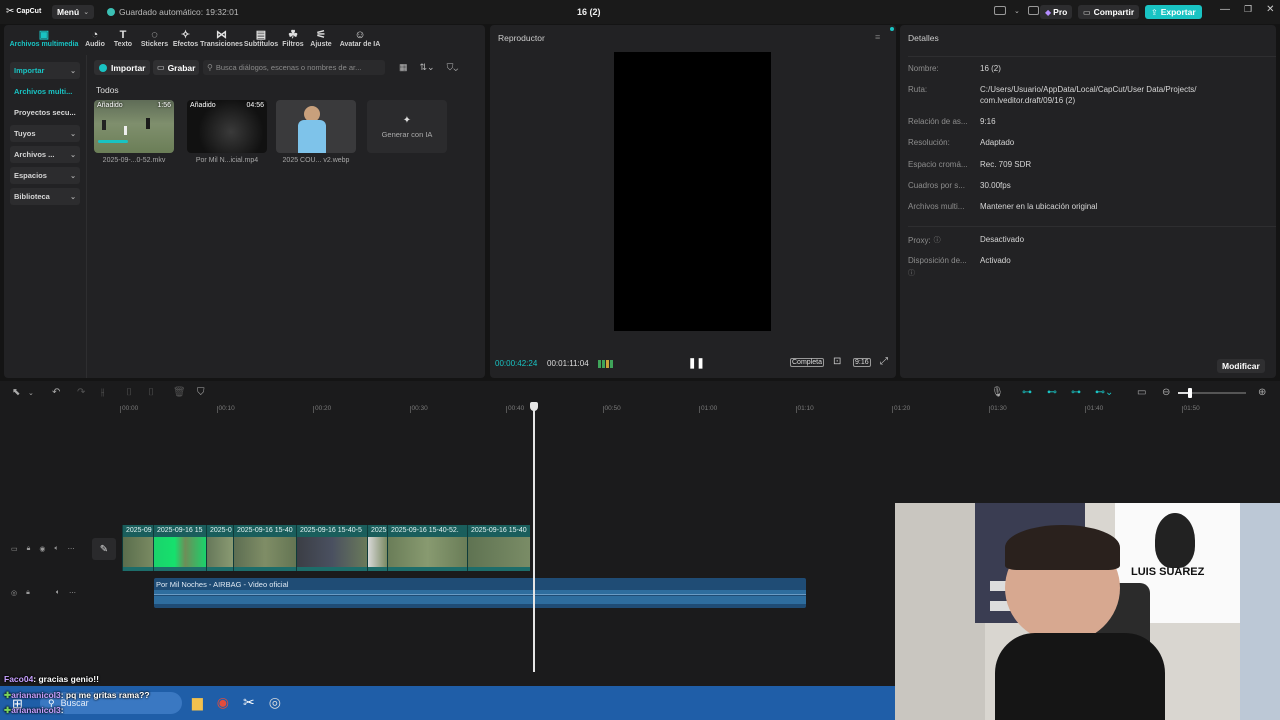 This screenshot has height=720, width=1280. Describe the element at coordinates (14, 549) in the screenshot. I see `cover-icon: ▭` at that location.